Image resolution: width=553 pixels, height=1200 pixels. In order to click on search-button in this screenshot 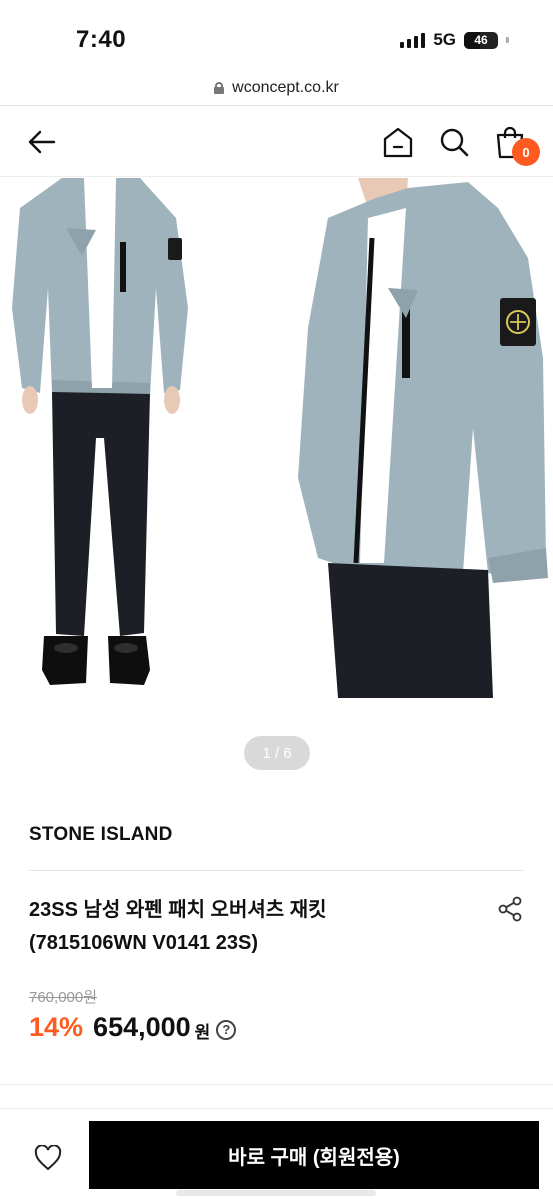, I will do `click(454, 142)`.